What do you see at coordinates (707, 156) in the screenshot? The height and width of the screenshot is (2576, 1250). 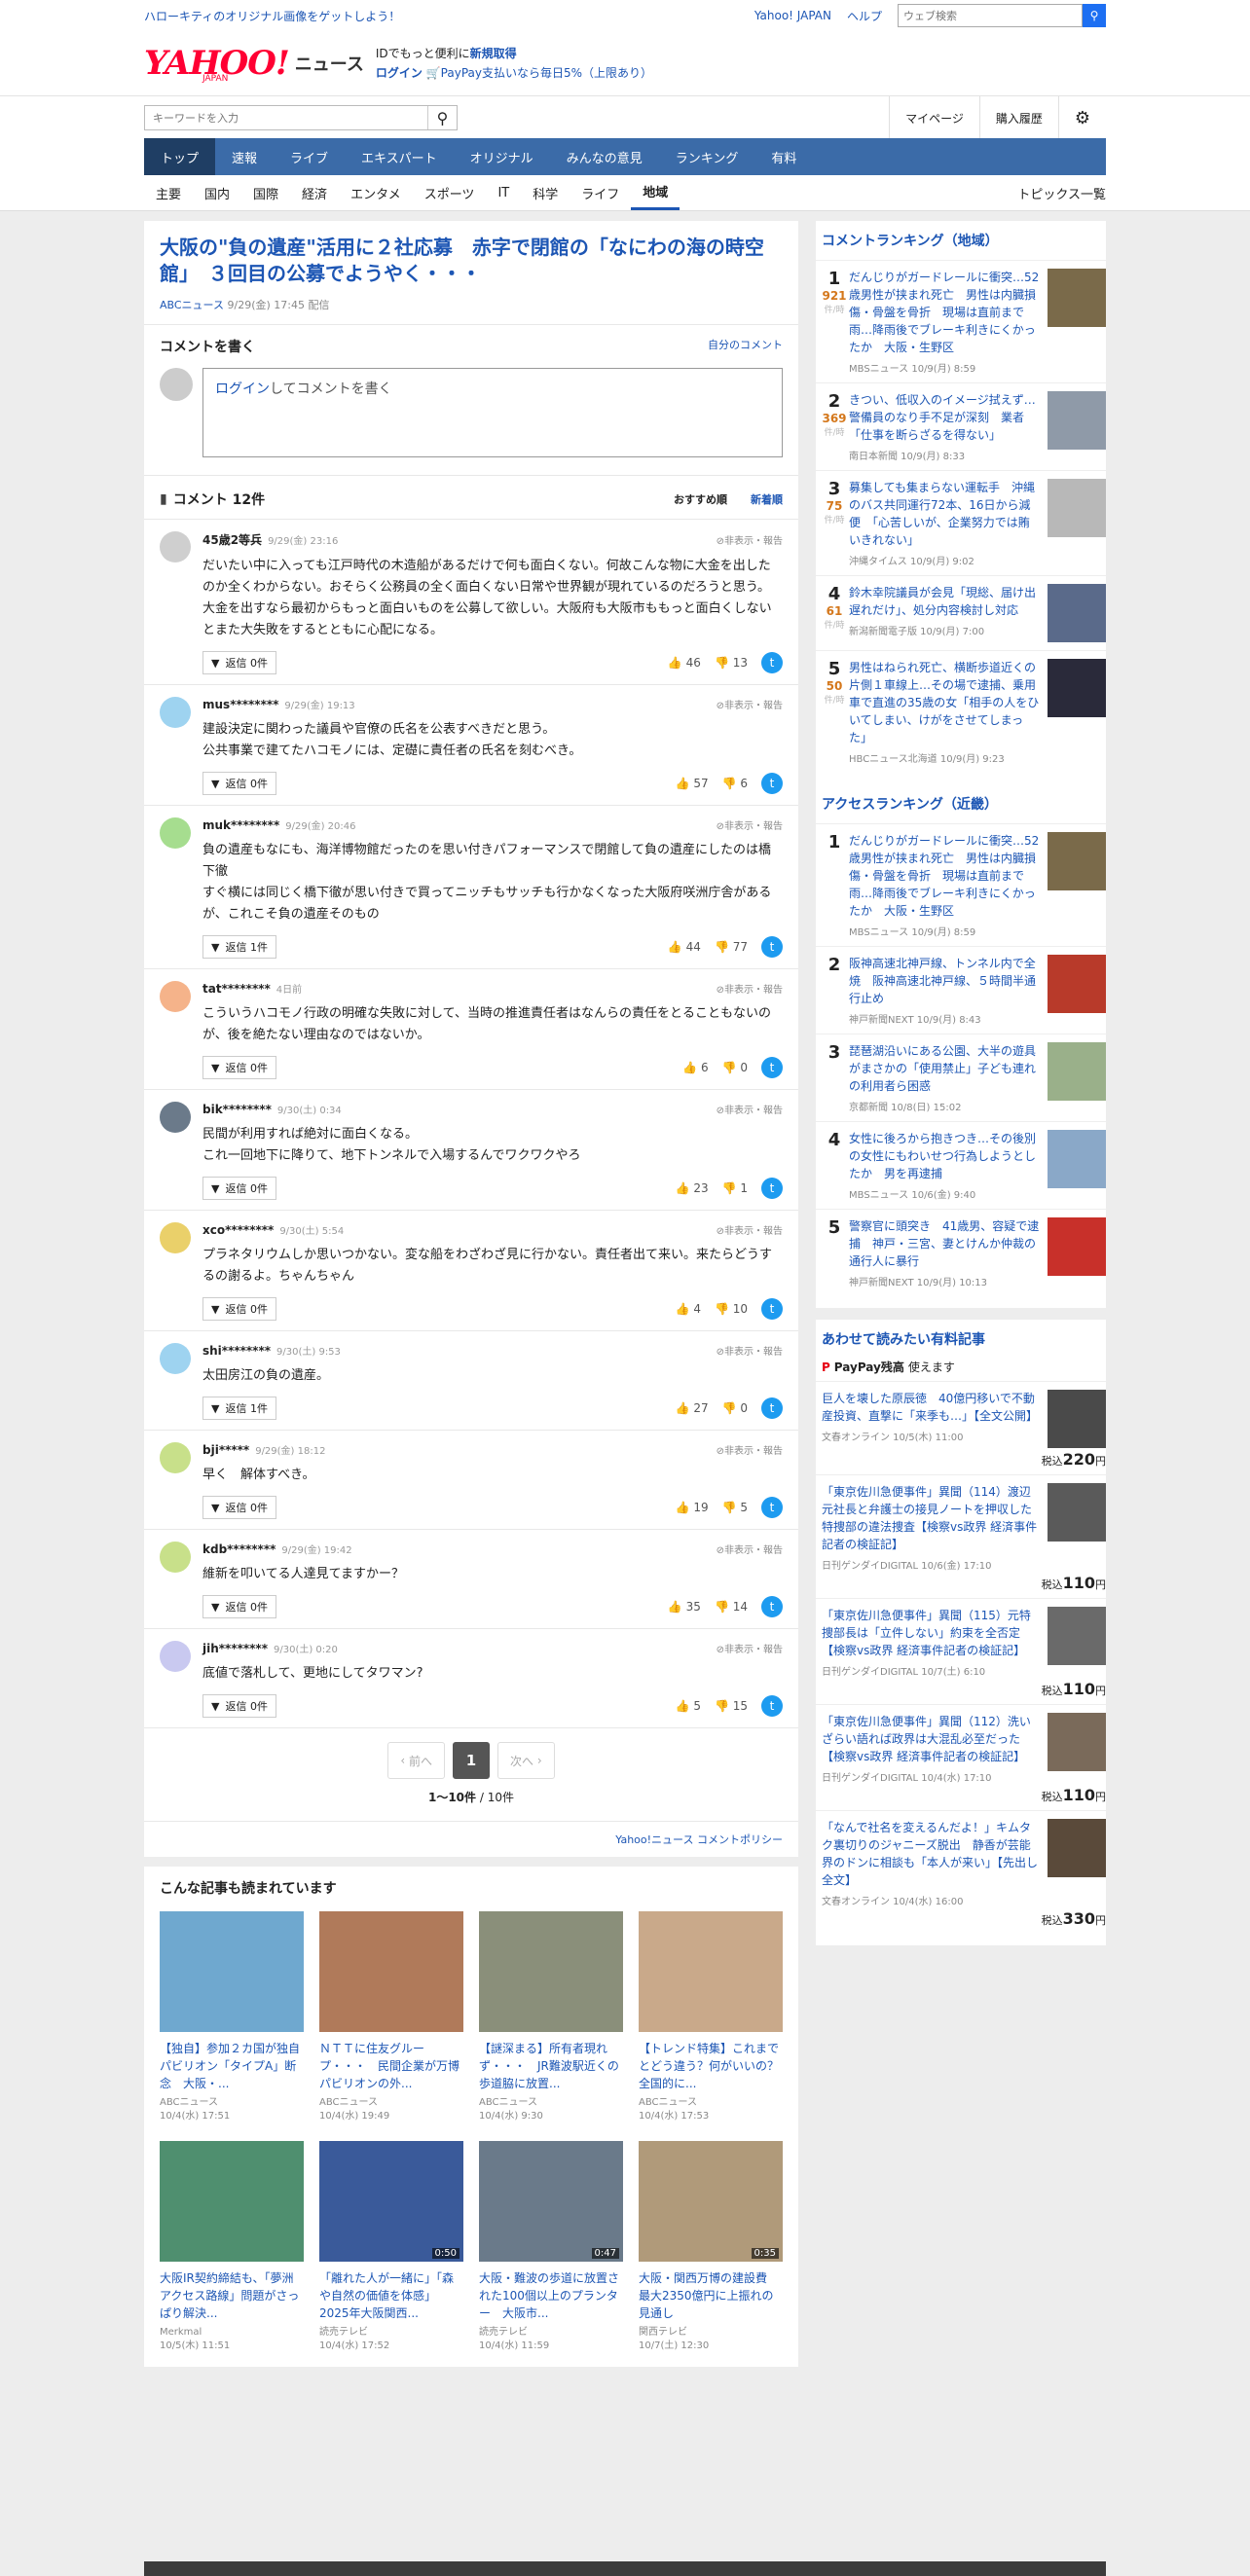 I see `nav-item: ランキング` at bounding box center [707, 156].